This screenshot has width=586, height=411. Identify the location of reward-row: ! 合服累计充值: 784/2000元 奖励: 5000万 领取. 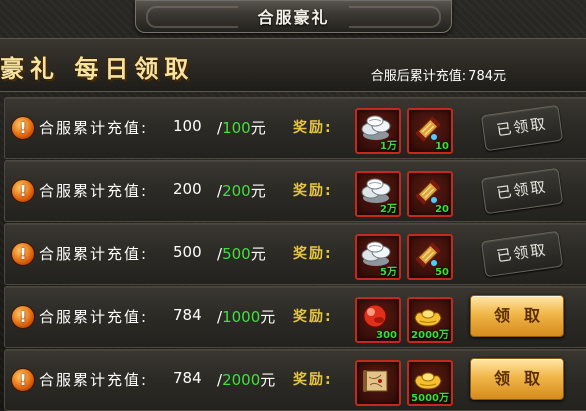
(295, 380).